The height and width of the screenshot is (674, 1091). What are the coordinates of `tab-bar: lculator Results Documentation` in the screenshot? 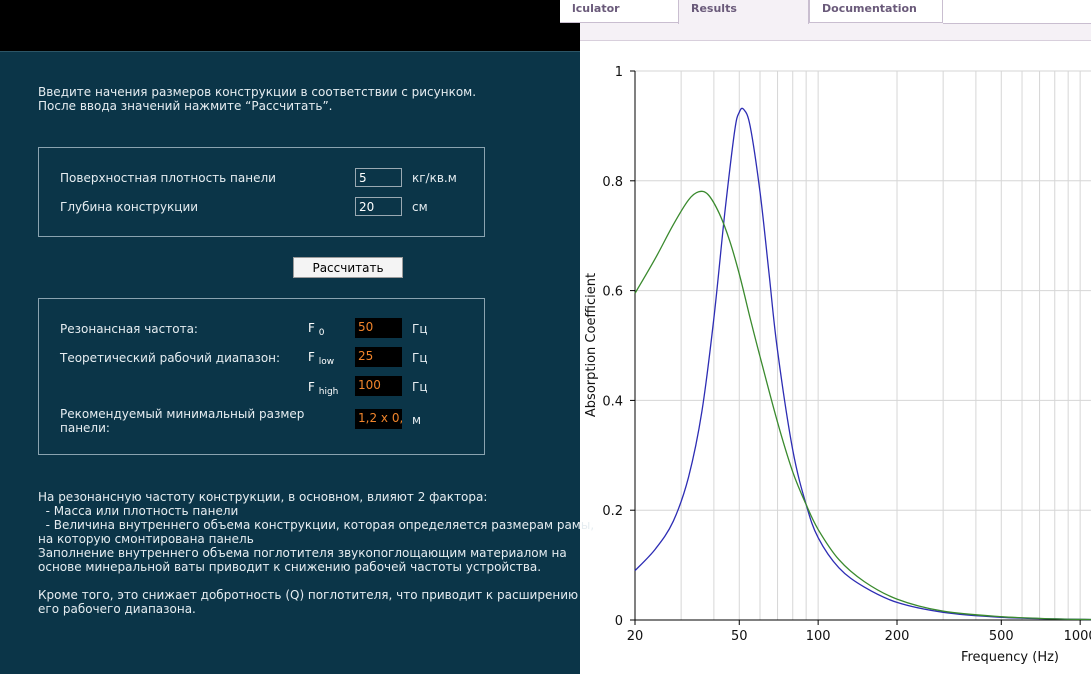 It's located at (825, 20).